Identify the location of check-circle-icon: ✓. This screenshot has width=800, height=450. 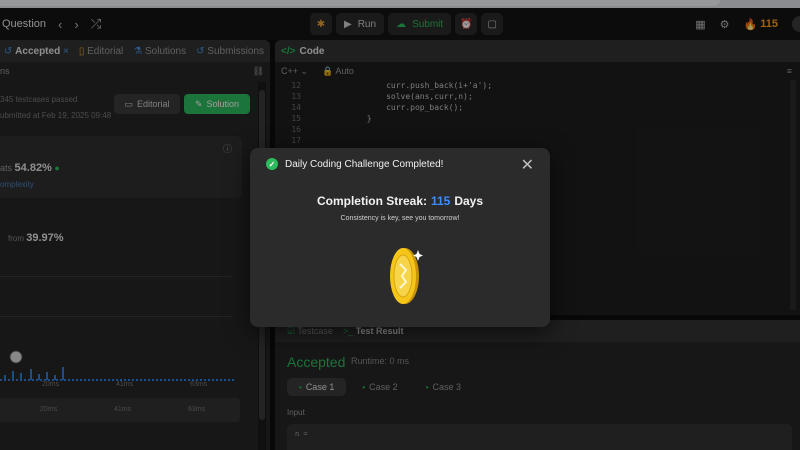
(272, 164).